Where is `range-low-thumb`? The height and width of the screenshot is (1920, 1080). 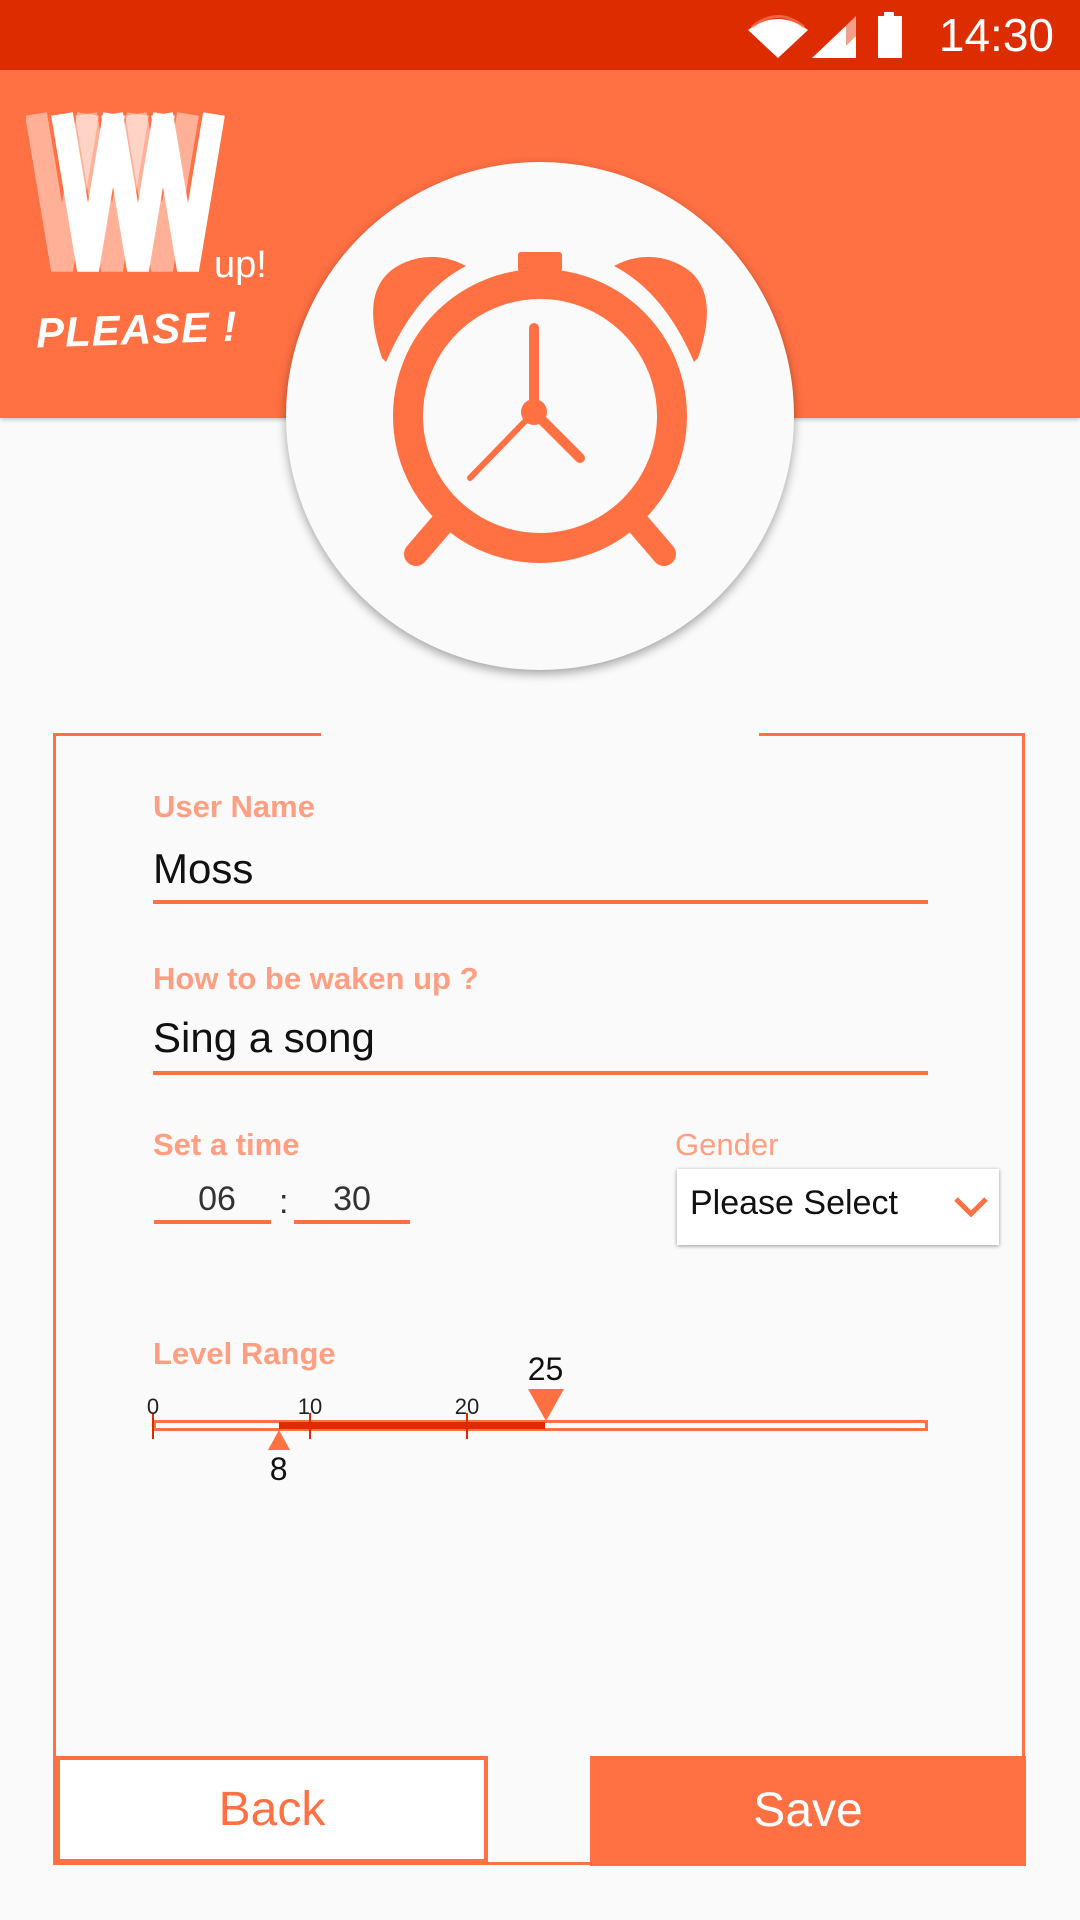 range-low-thumb is located at coordinates (278, 1440).